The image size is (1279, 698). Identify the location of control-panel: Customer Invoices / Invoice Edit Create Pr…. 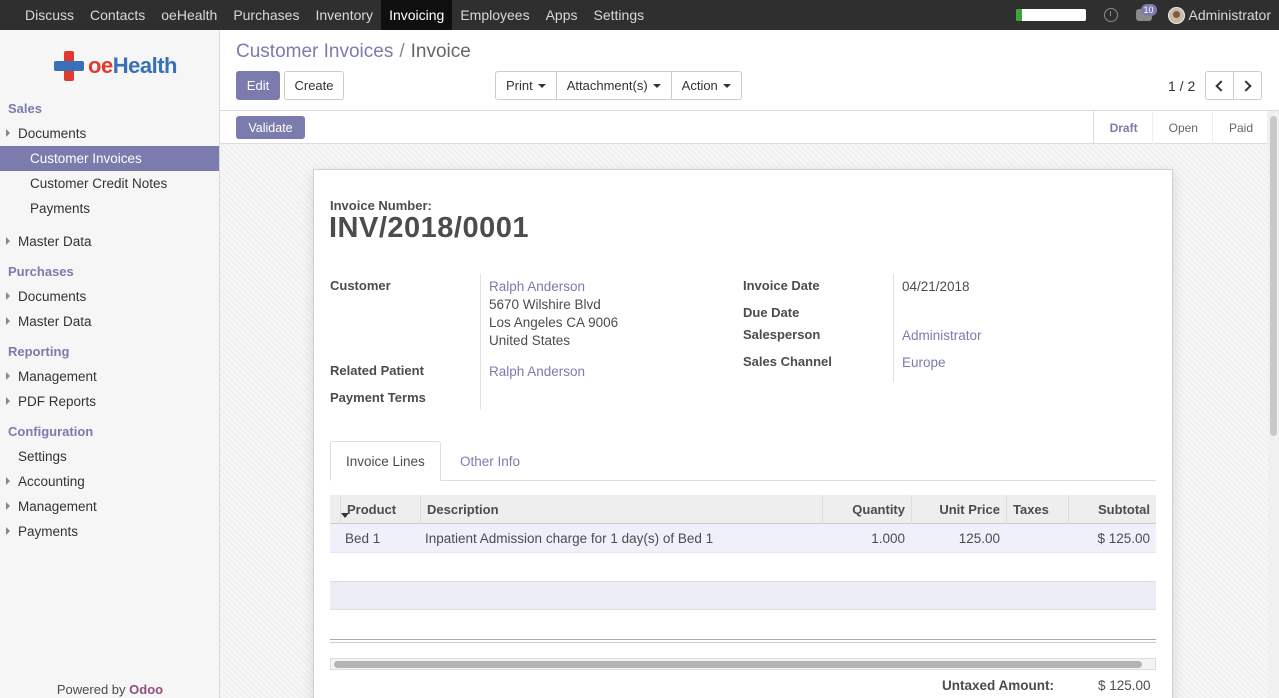
(749, 70).